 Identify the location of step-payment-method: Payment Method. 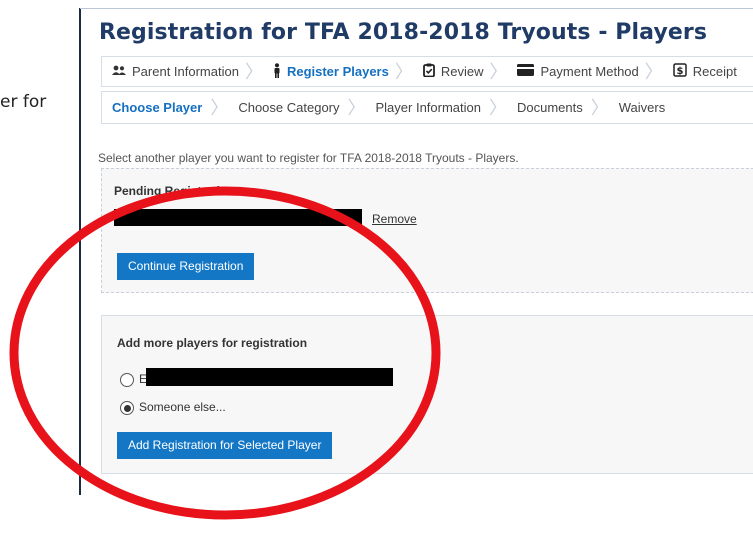
(575, 71).